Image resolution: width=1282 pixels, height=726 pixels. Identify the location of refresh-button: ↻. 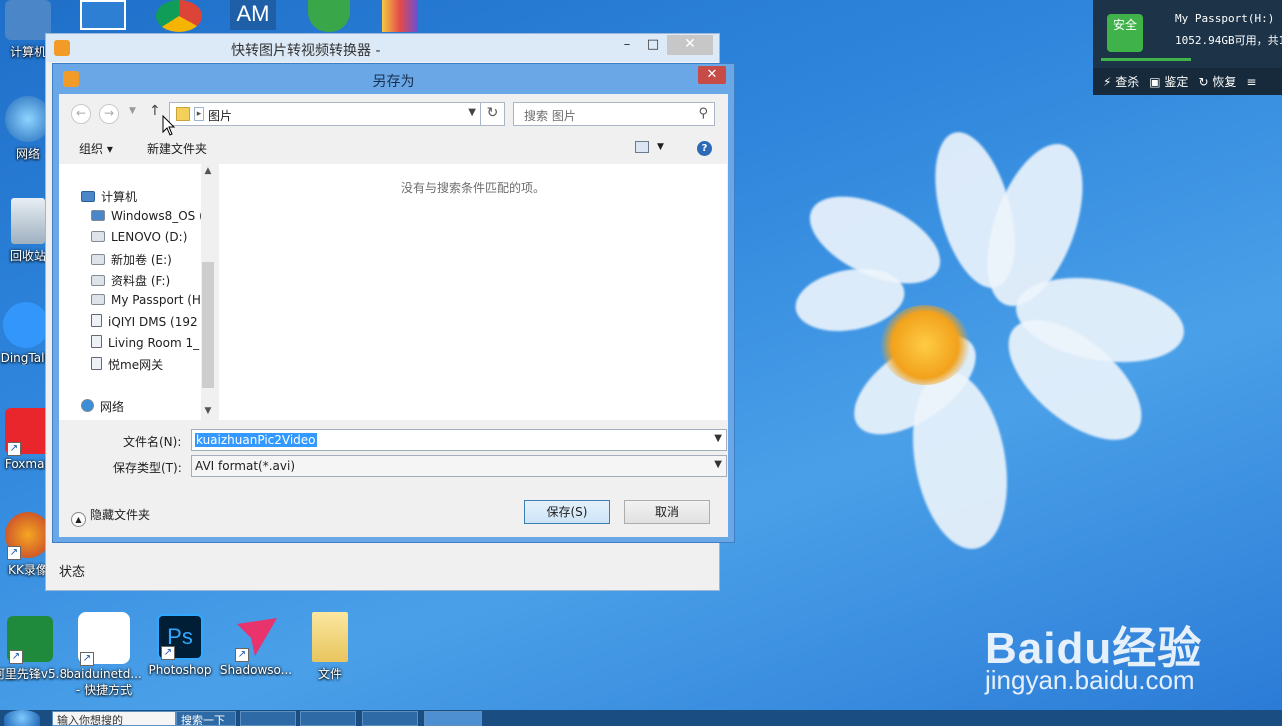
(493, 114).